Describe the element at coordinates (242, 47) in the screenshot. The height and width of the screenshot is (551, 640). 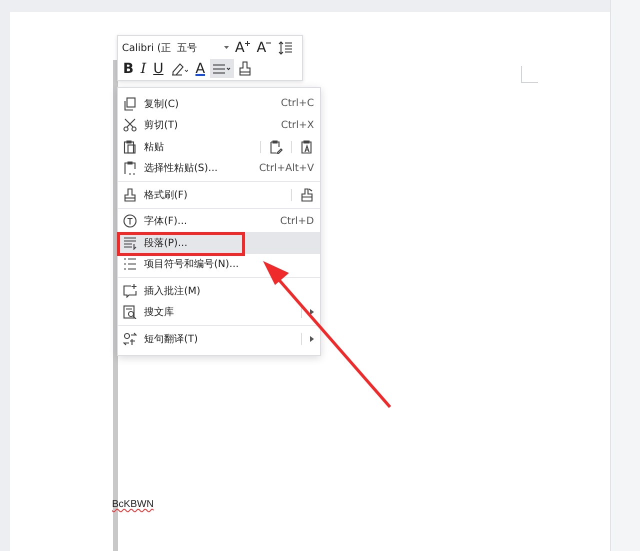
I see `grow-font-button: A` at that location.